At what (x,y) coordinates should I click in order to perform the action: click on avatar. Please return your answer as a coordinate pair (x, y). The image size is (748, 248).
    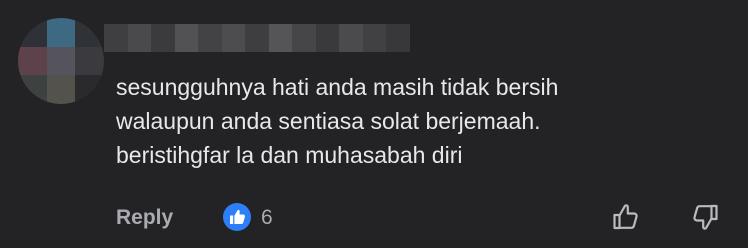
    Looking at the image, I should click on (61, 61).